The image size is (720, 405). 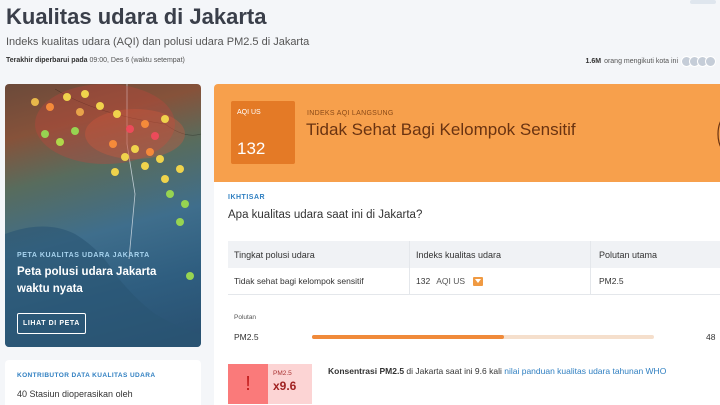 I want to click on aqi-cell-unit: AQI US, so click(x=450, y=281).